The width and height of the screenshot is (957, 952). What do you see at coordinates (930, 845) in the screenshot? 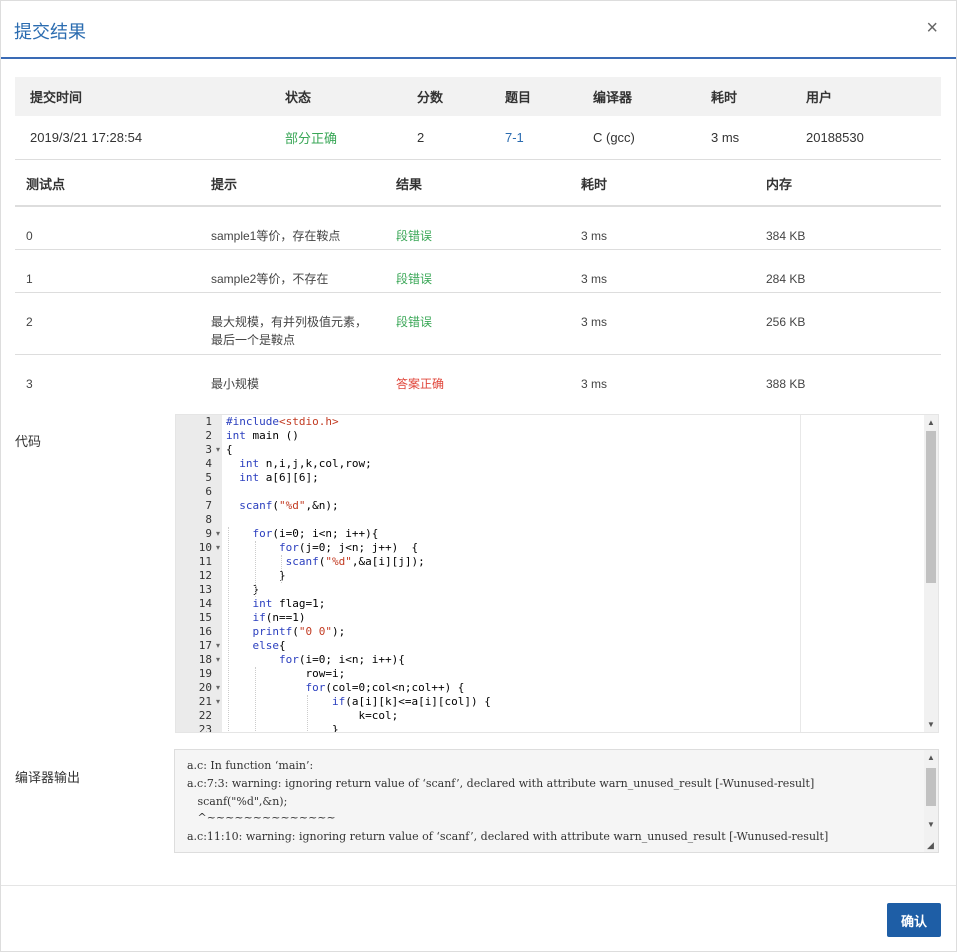
I see `resize-handle-icon: ◢` at bounding box center [930, 845].